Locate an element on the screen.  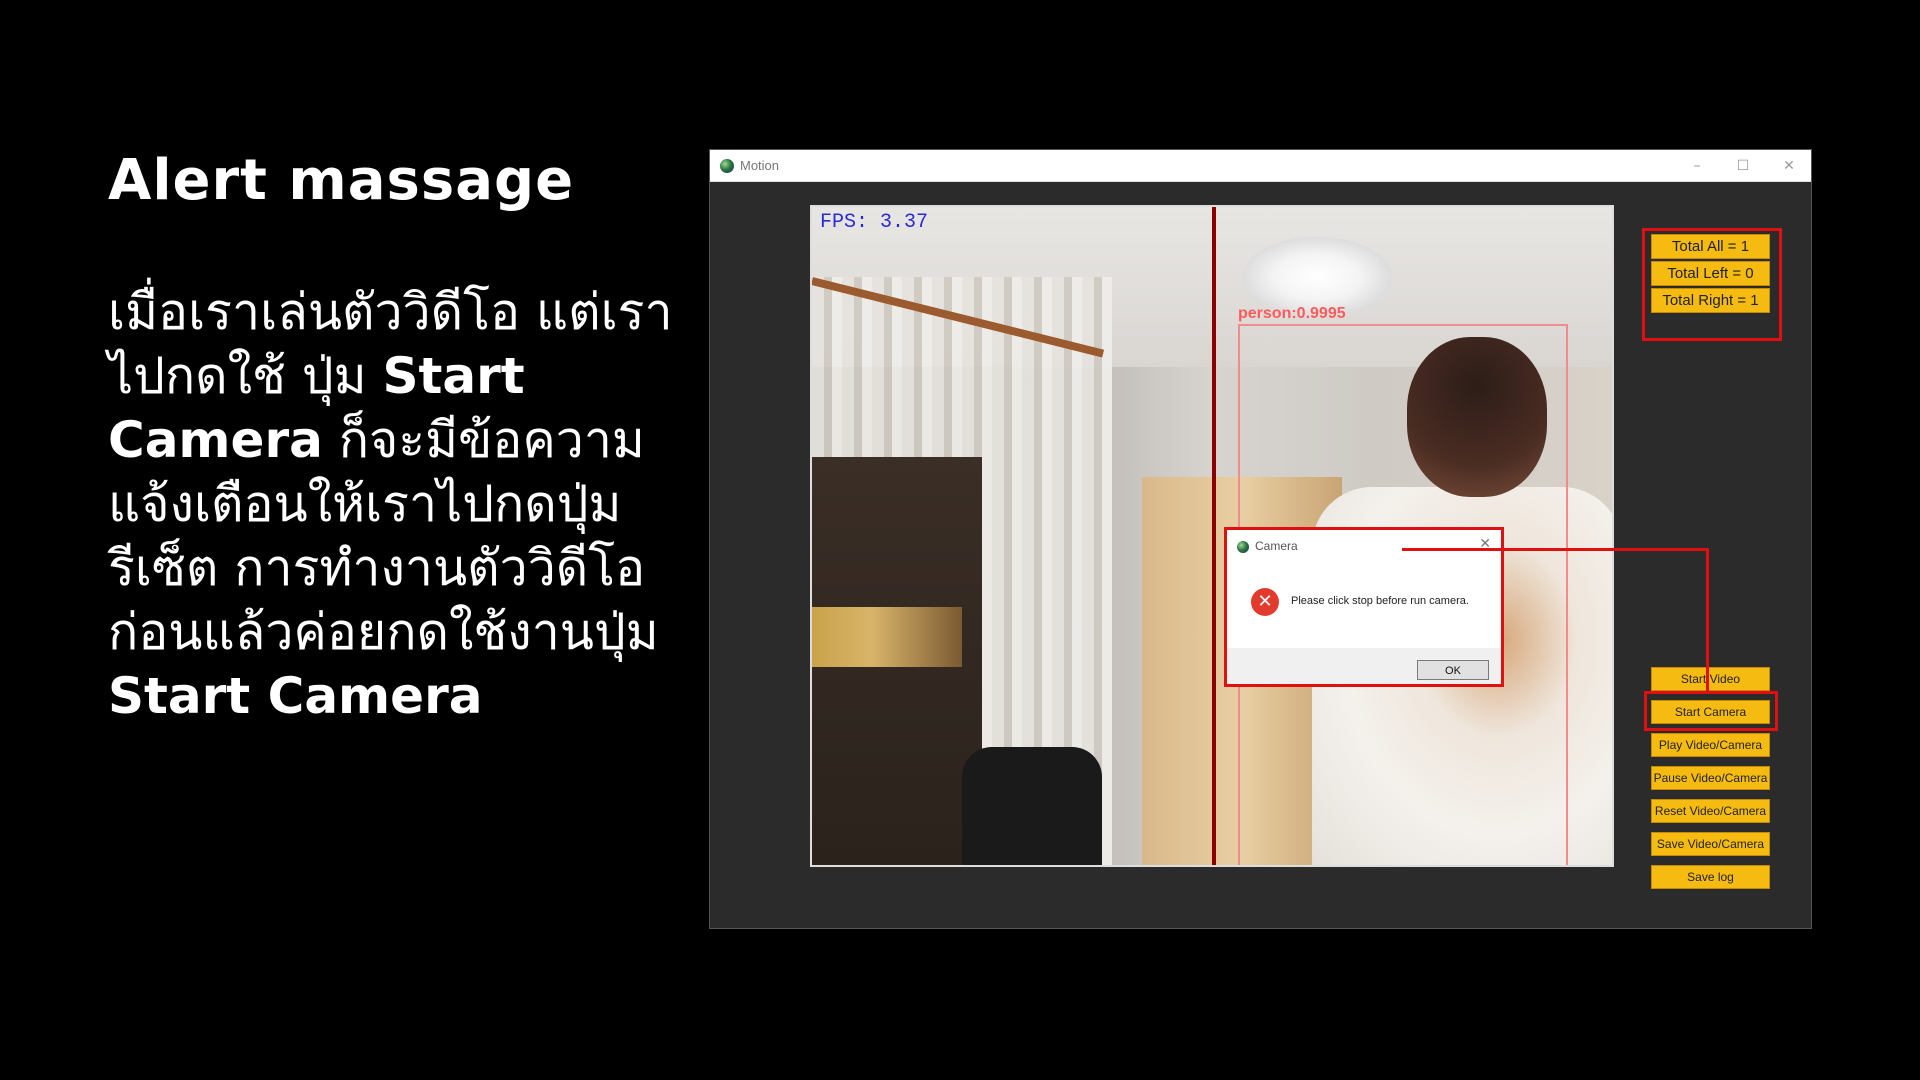
counting-line is located at coordinates (1214, 536).